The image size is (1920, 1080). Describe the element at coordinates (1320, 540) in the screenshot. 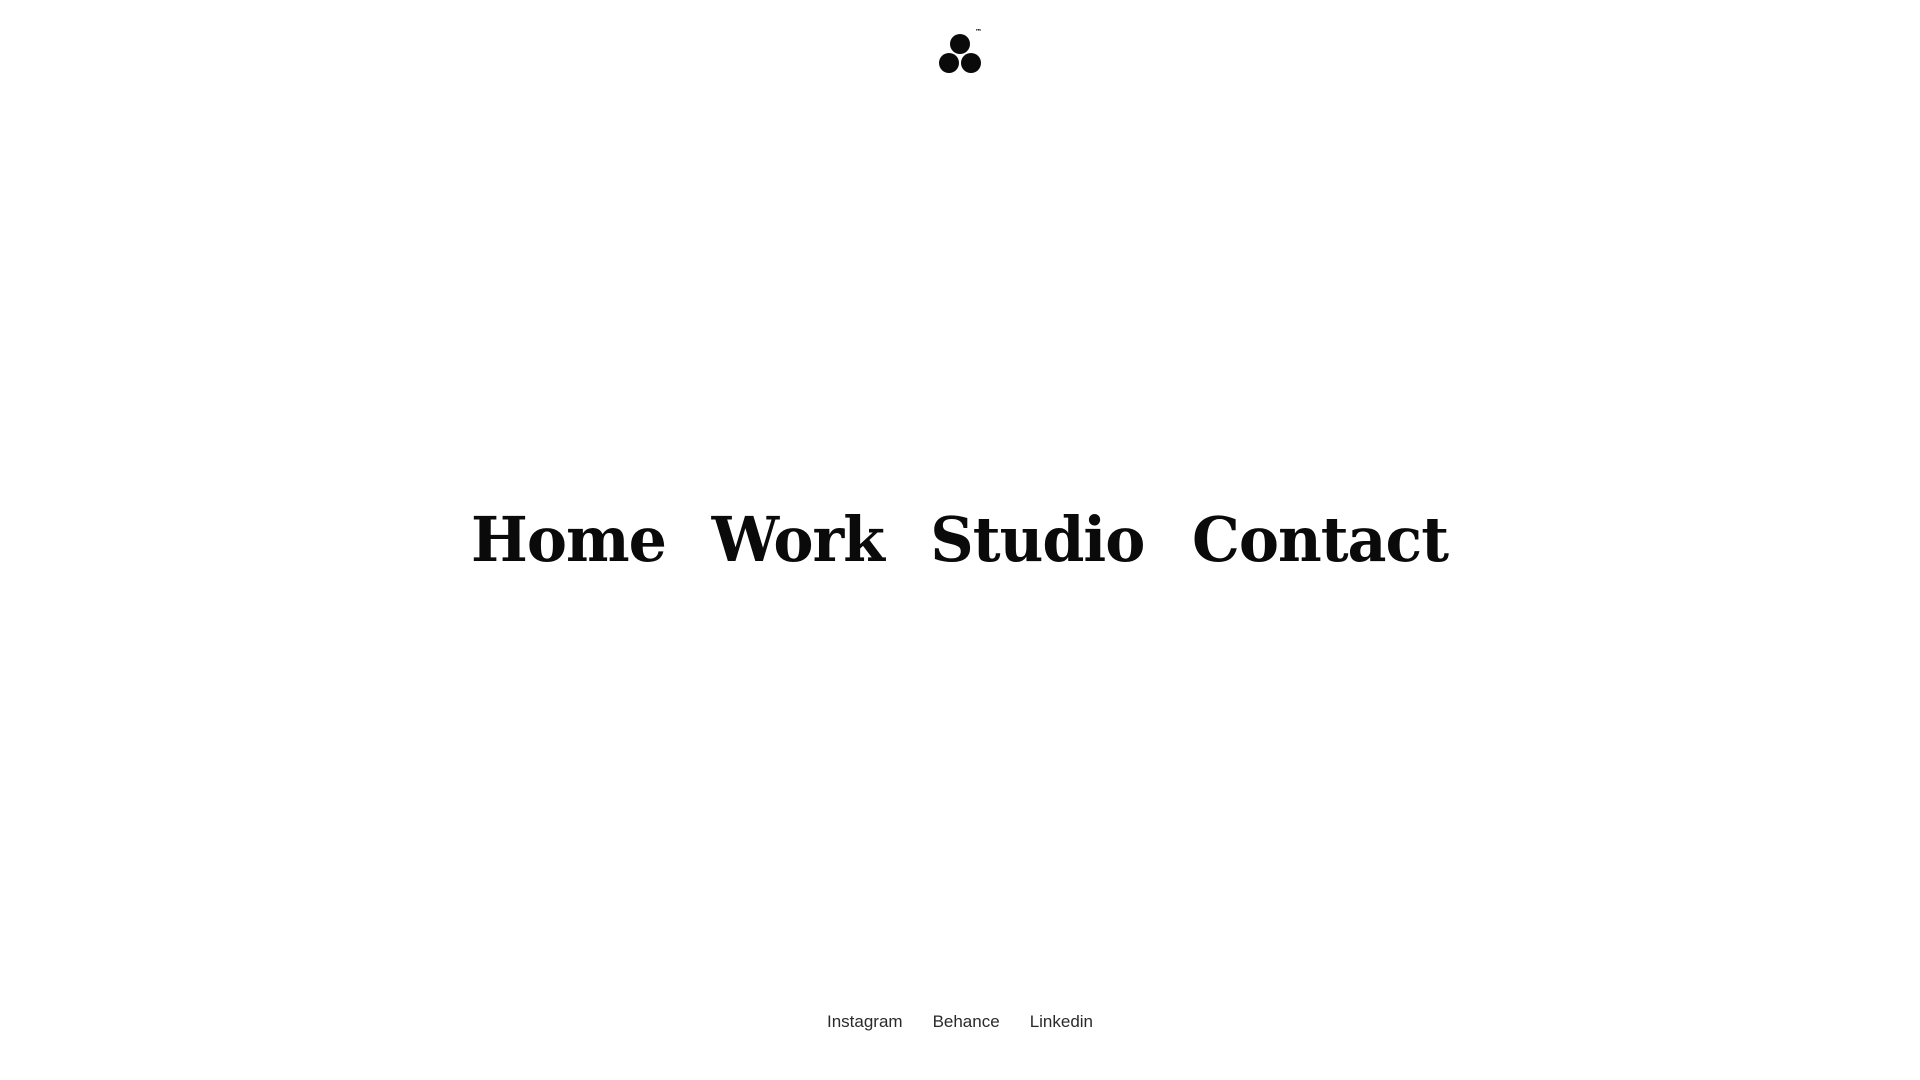

I see `nav-link-contact: Contact` at that location.